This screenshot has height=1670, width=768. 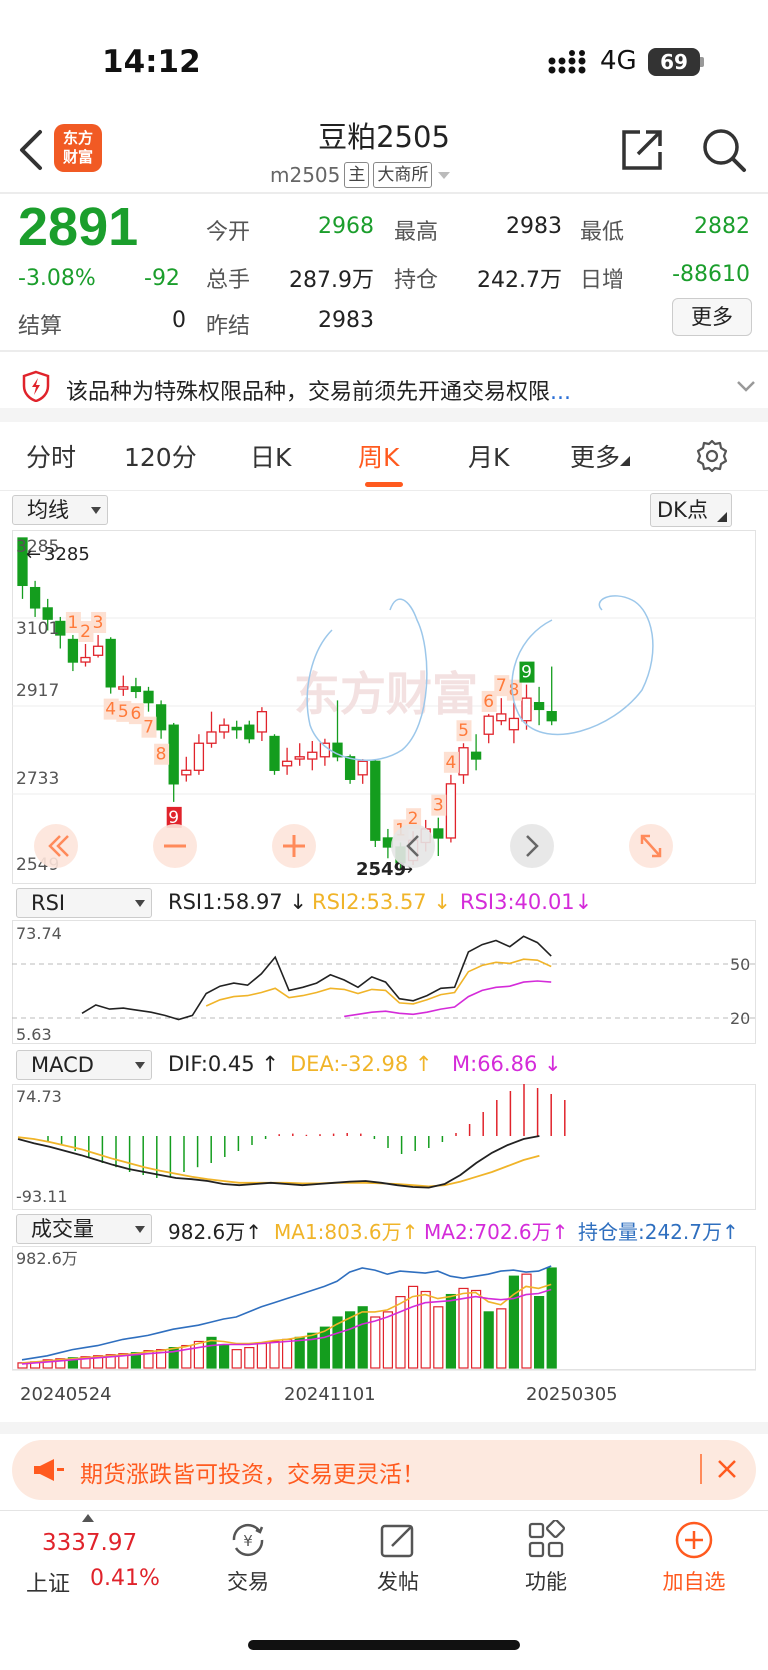 I want to click on back-arrow-icon, so click(x=32, y=150).